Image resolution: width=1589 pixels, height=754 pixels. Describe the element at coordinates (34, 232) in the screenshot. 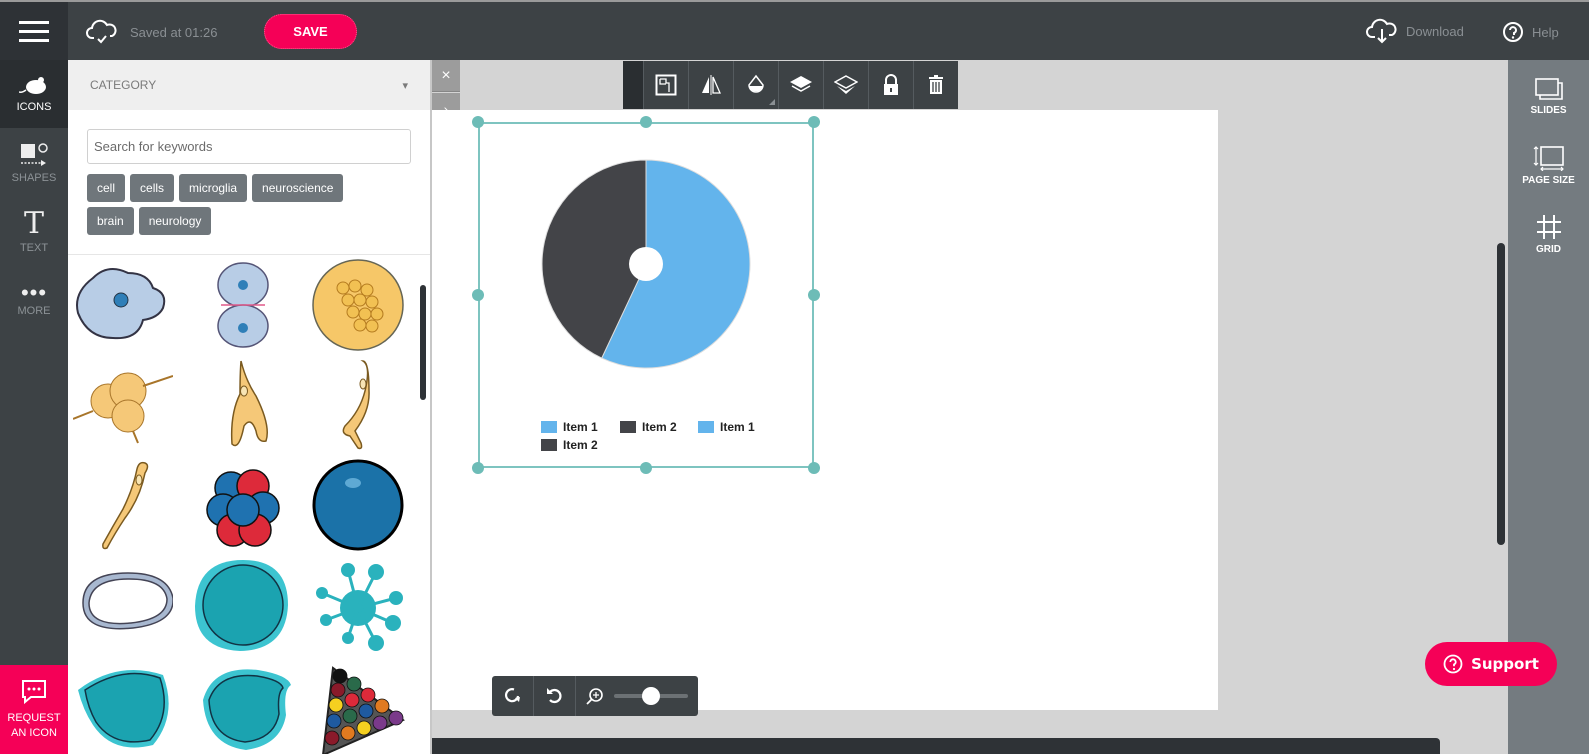

I see `nav-text: T TEXT` at that location.